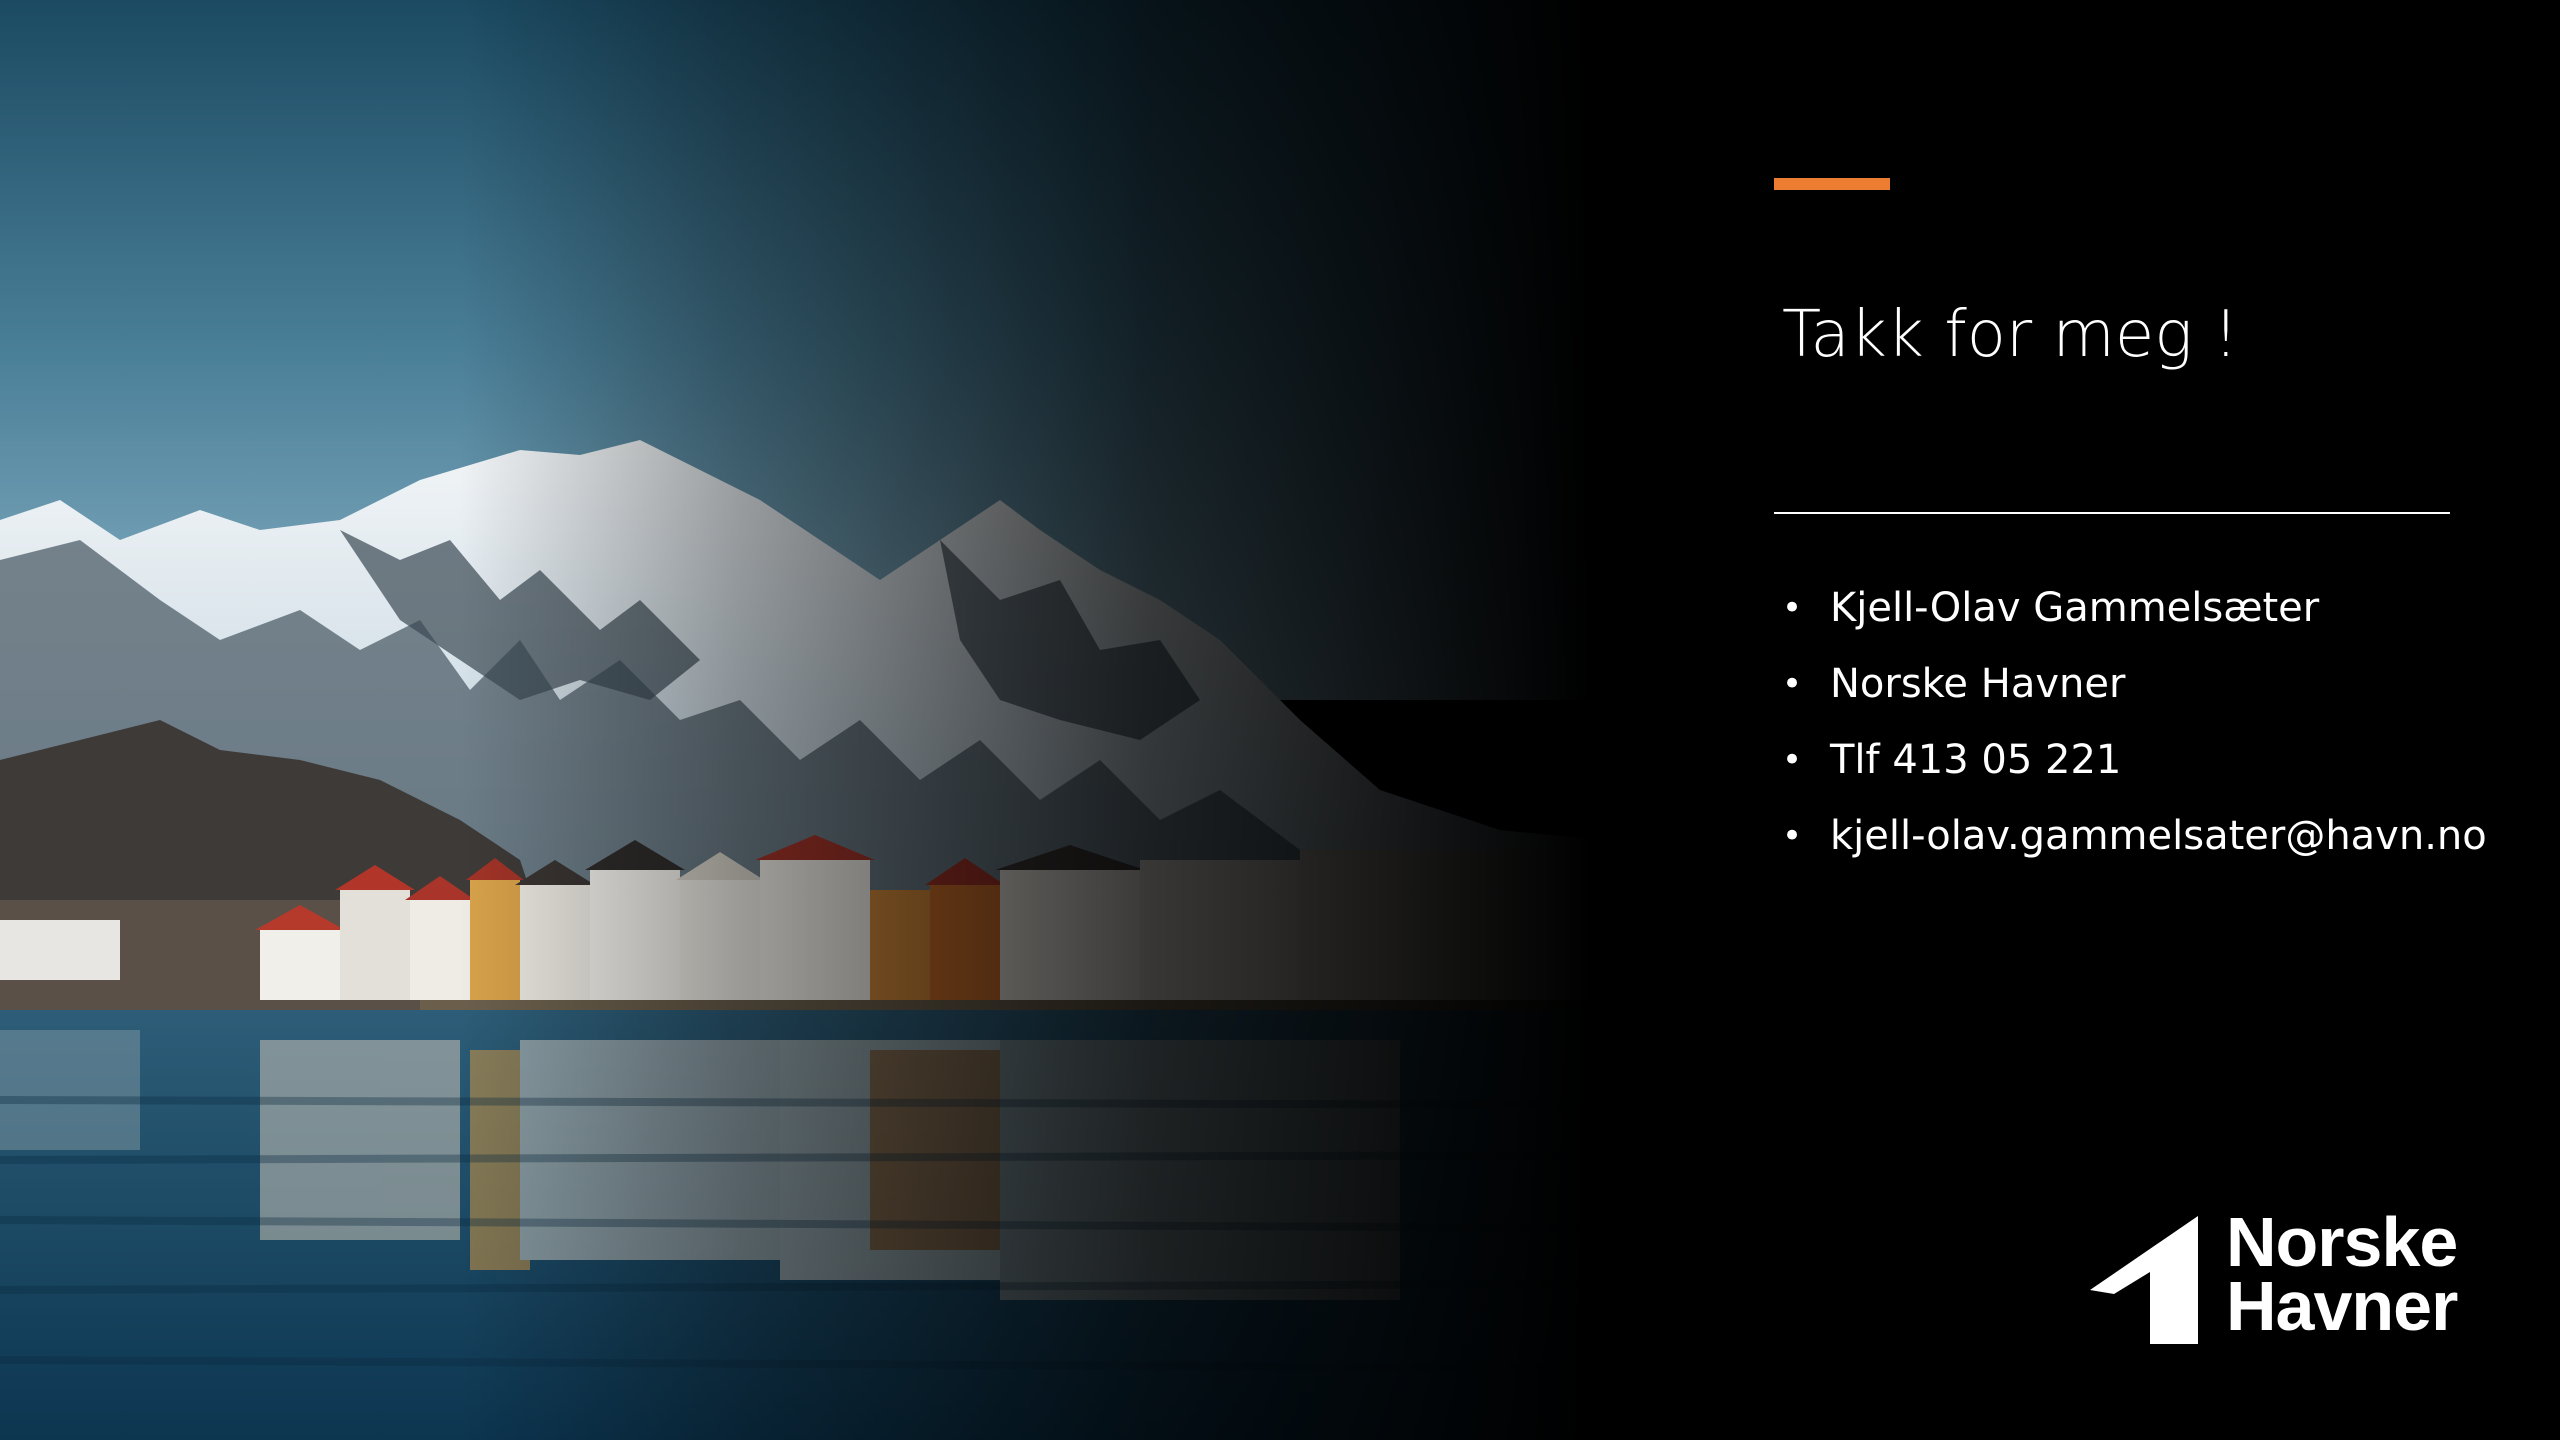 The width and height of the screenshot is (2560, 1440). I want to click on contact-name-text: Kjell-Olav Gammelsæter, so click(2075, 608).